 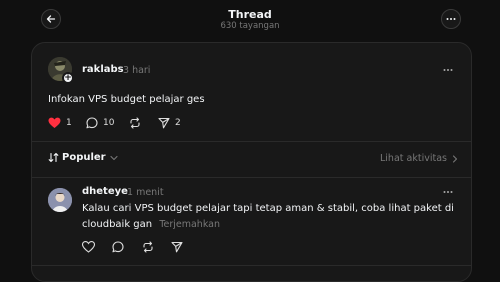 I want to click on sort-label: Populer, so click(x=84, y=157).